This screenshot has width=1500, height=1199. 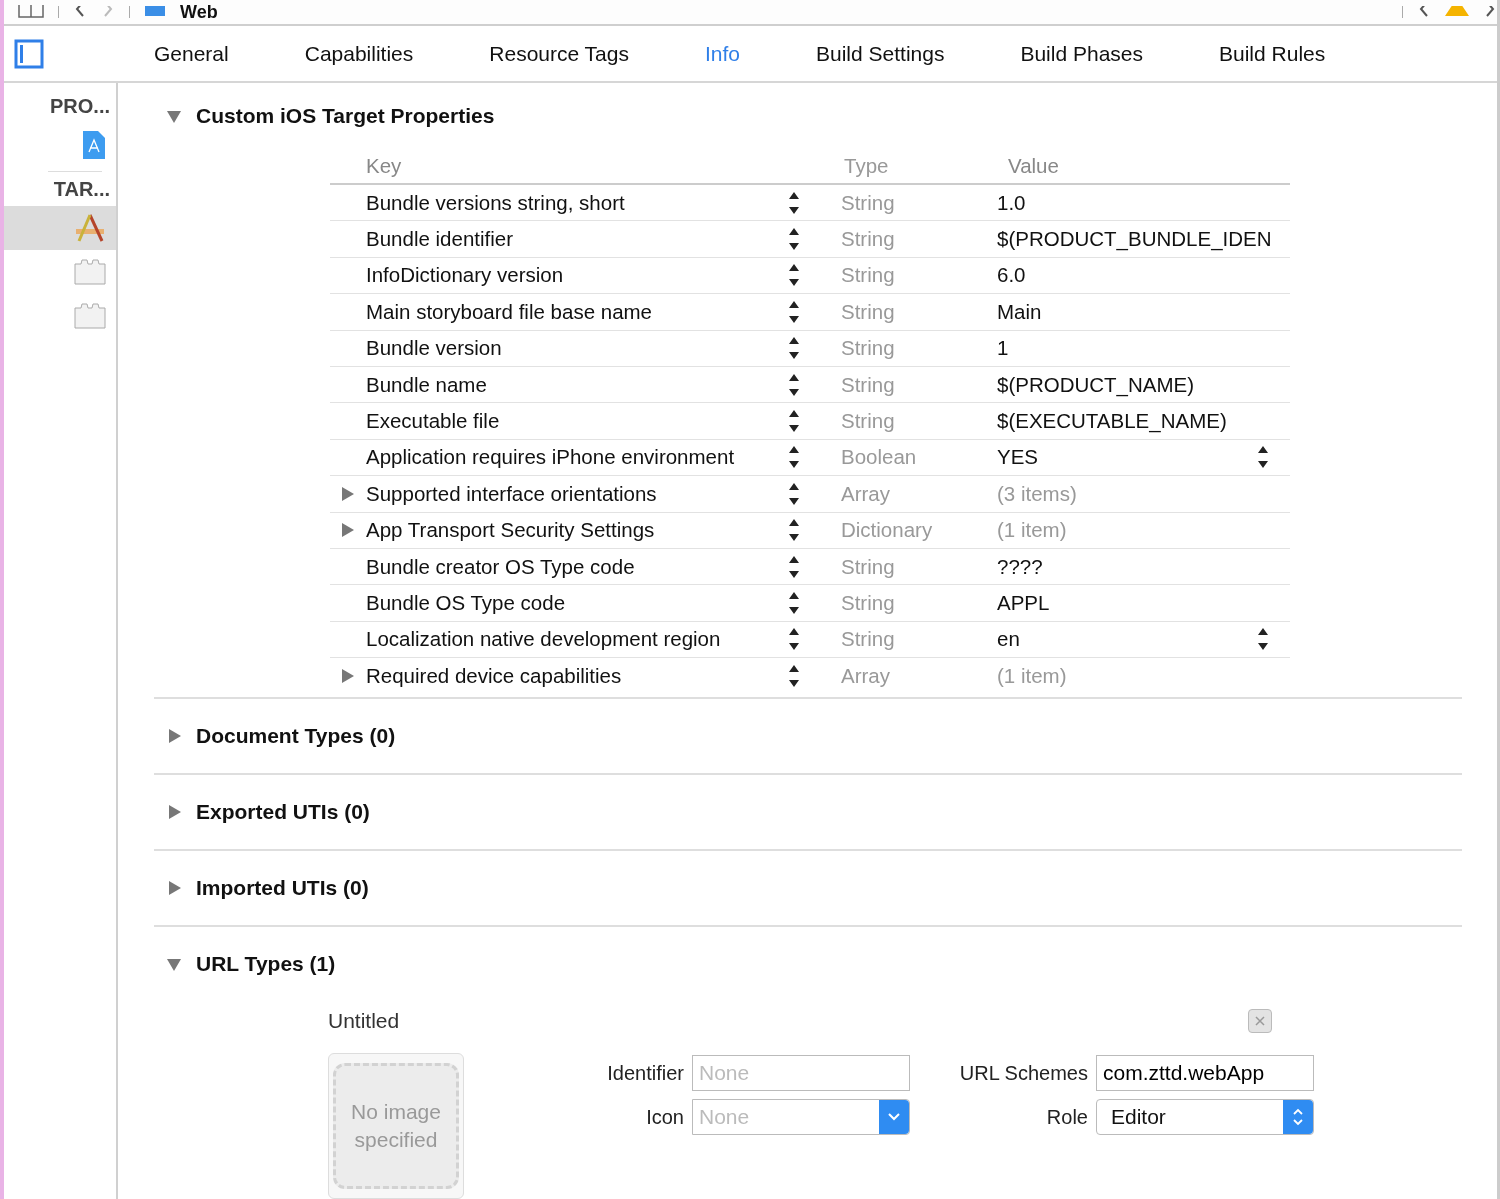 I want to click on image-placeholder-text: No image specified, so click(x=396, y=1126).